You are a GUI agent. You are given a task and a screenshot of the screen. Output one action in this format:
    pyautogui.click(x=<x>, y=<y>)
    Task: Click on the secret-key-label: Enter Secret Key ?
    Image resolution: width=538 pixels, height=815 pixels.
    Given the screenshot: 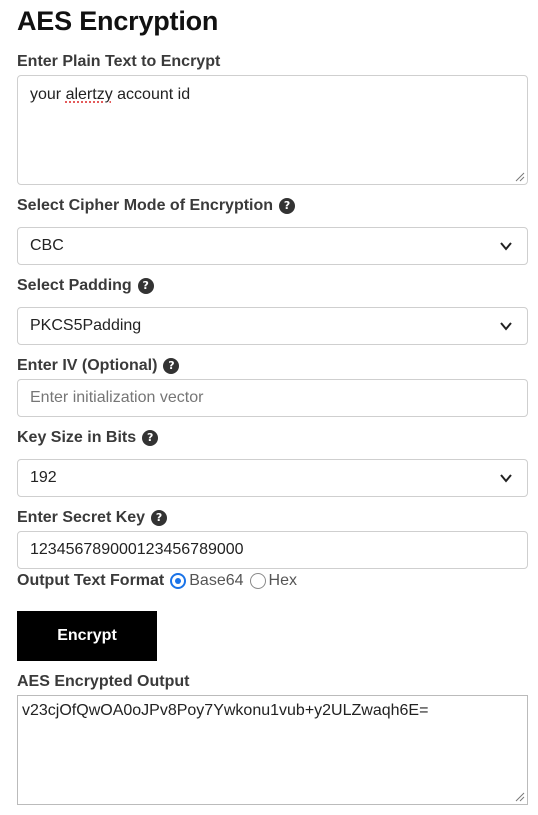 What is the action you would take?
    pyautogui.click(x=92, y=518)
    